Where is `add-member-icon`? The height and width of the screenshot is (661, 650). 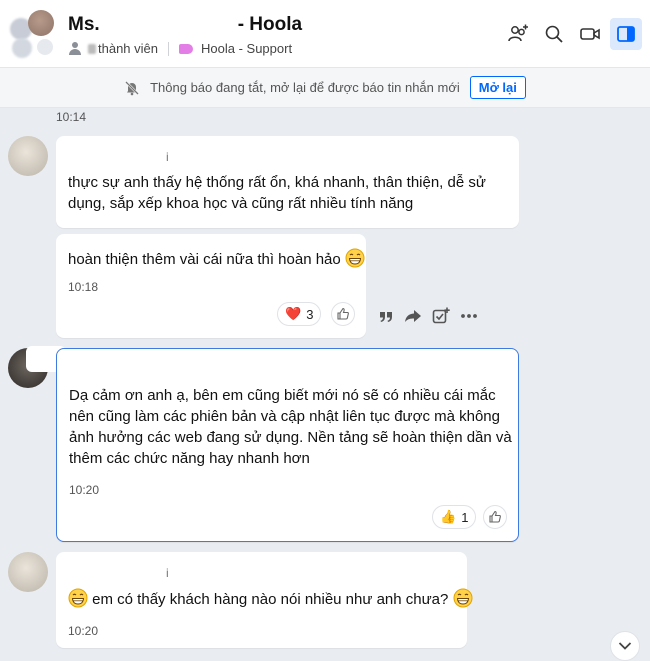 add-member-icon is located at coordinates (518, 33).